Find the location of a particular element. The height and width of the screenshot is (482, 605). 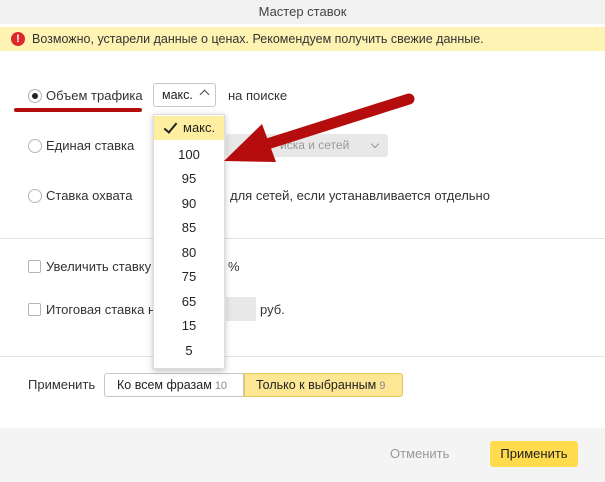

total-checkbox is located at coordinates (34, 309).